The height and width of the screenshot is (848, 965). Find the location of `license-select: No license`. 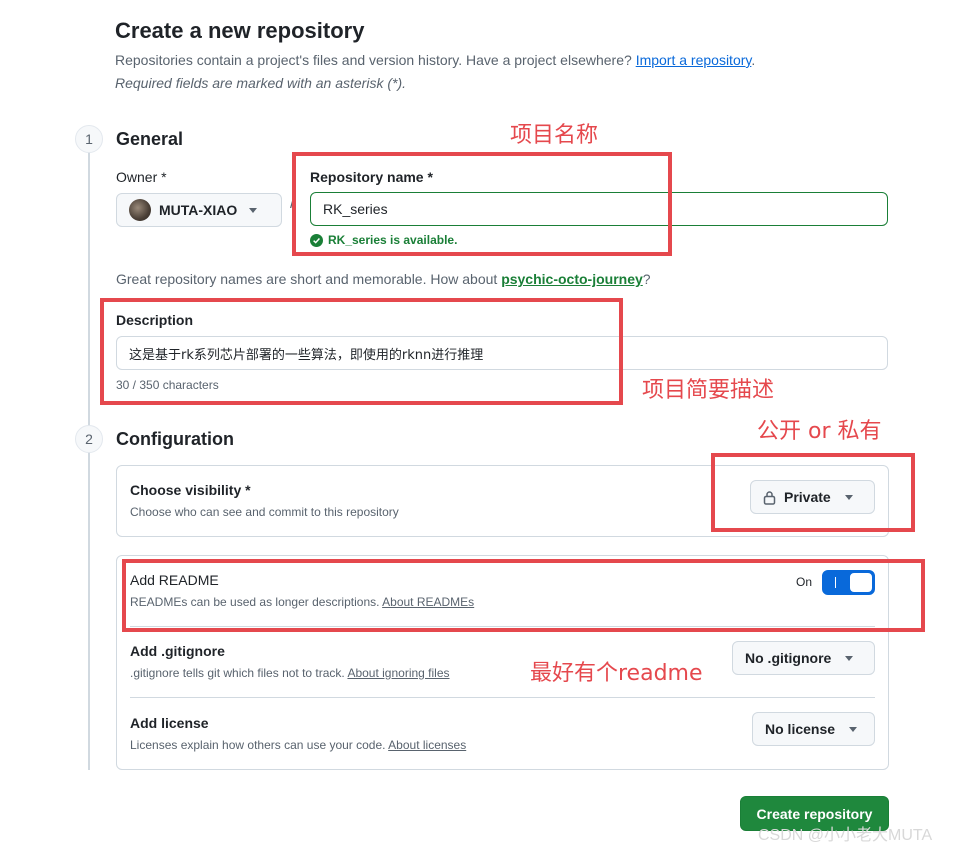

license-select: No license is located at coordinates (813, 729).